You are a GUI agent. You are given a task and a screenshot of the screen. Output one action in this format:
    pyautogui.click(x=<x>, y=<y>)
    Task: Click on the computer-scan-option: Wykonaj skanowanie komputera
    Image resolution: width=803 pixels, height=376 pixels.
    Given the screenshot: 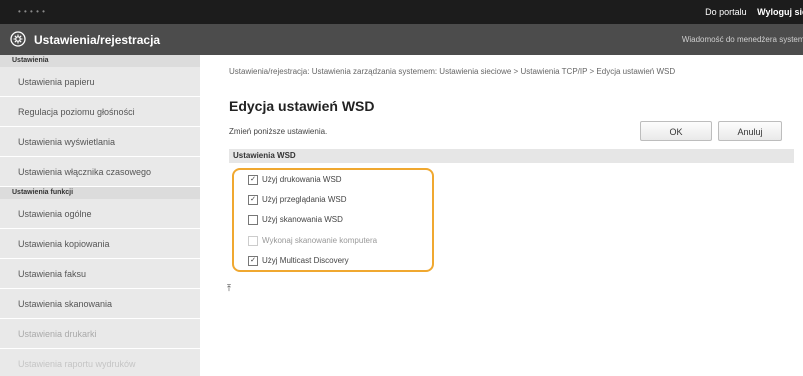 What is the action you would take?
    pyautogui.click(x=312, y=241)
    